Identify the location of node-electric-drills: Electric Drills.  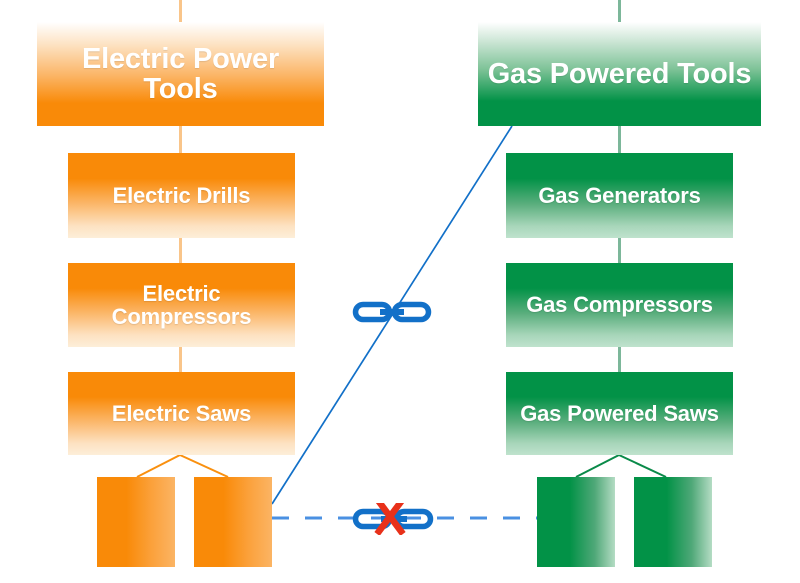
(181, 195).